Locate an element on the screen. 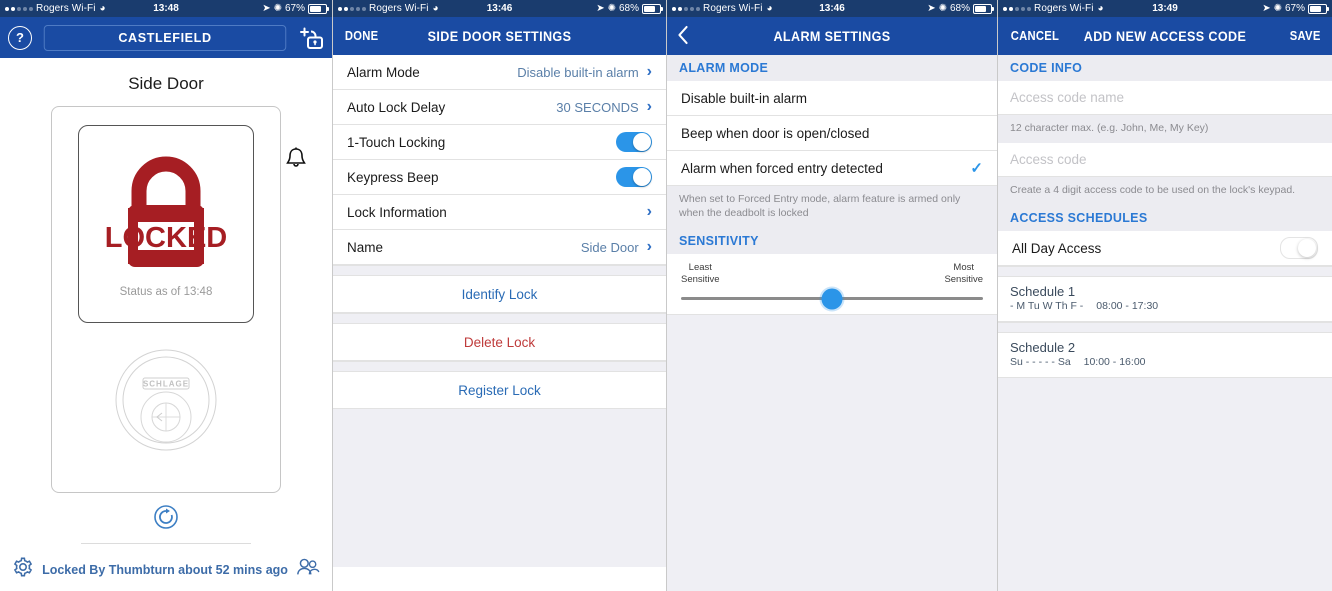 This screenshot has width=1332, height=591. settings-nav-bar: DONE SIDE DOOR SETTINGS is located at coordinates (499, 36).